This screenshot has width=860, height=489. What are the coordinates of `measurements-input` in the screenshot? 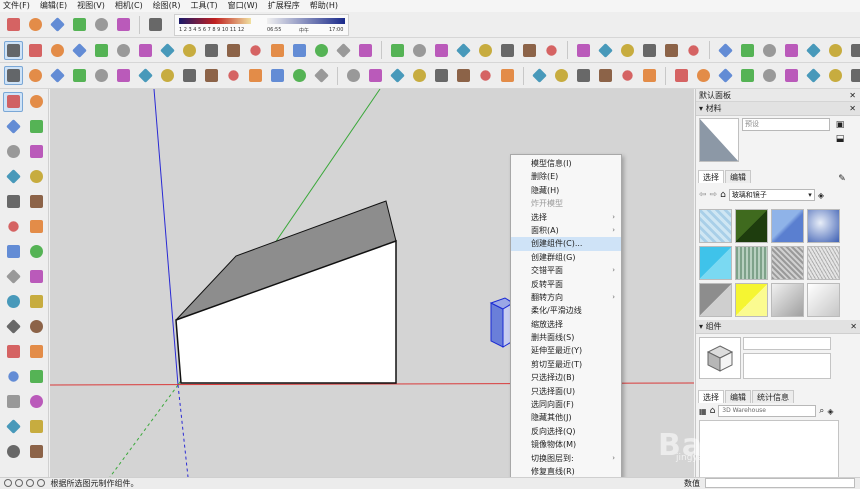 It's located at (780, 483).